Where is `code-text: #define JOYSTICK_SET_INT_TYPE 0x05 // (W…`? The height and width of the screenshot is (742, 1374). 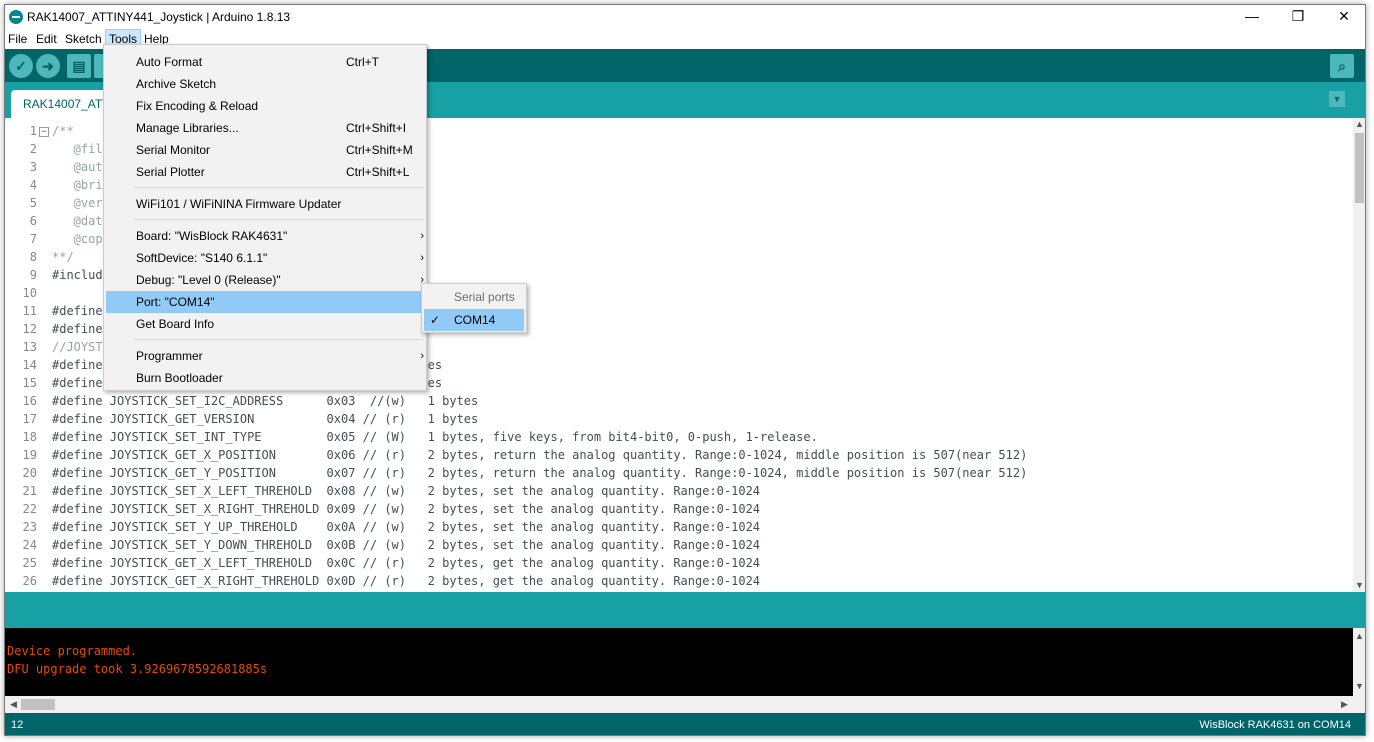
code-text: #define JOYSTICK_SET_INT_TYPE 0x05 // (W… is located at coordinates (435, 437).